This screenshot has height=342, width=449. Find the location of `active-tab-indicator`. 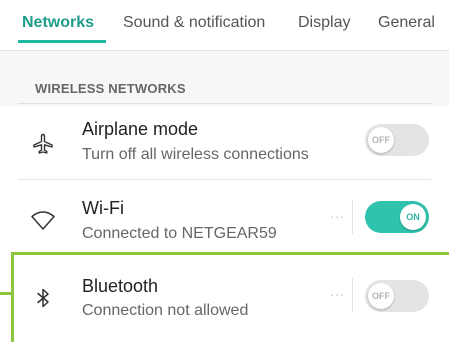

active-tab-indicator is located at coordinates (62, 41).